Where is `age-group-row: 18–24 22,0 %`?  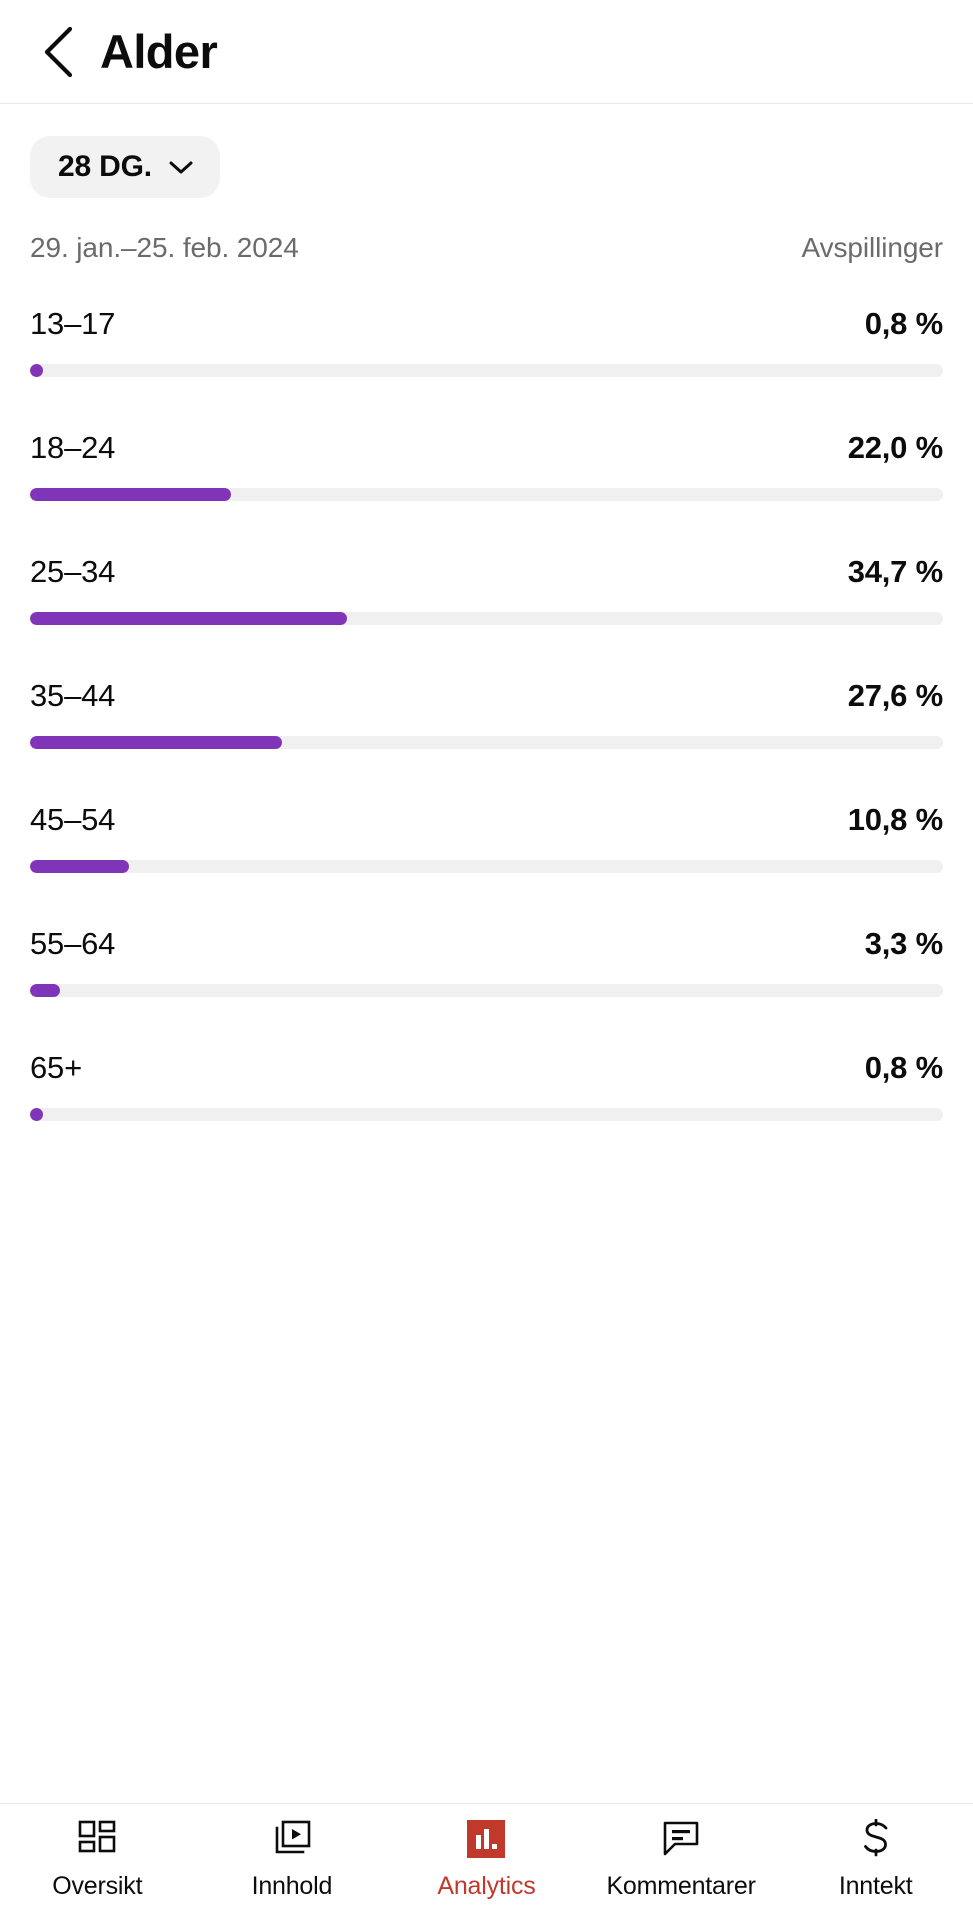
age-group-row: 18–24 22,0 % is located at coordinates (486, 465).